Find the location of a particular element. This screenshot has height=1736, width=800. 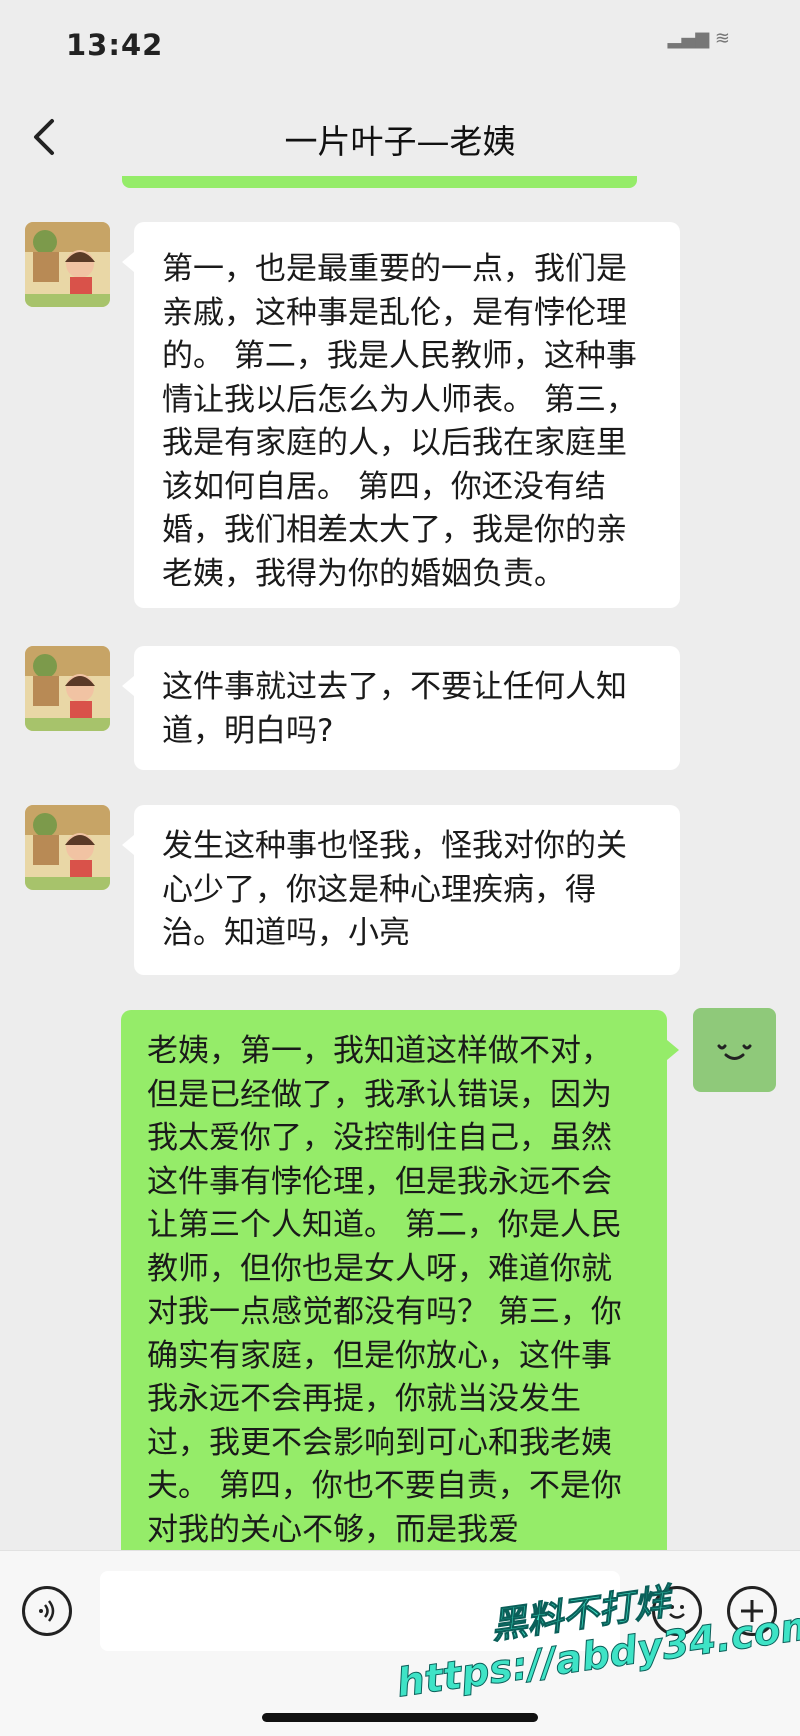

my-avatar is located at coordinates (734, 1050).